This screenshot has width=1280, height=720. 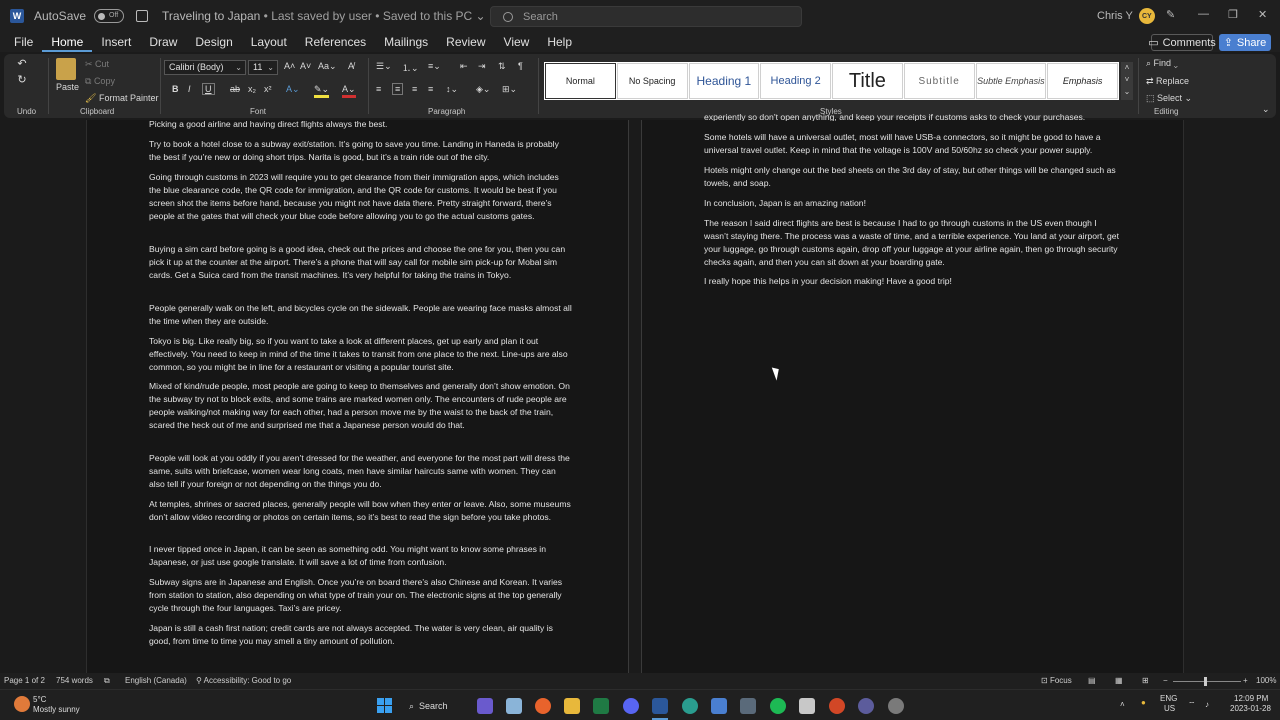 I want to click on edge-icon, so click(x=690, y=706).